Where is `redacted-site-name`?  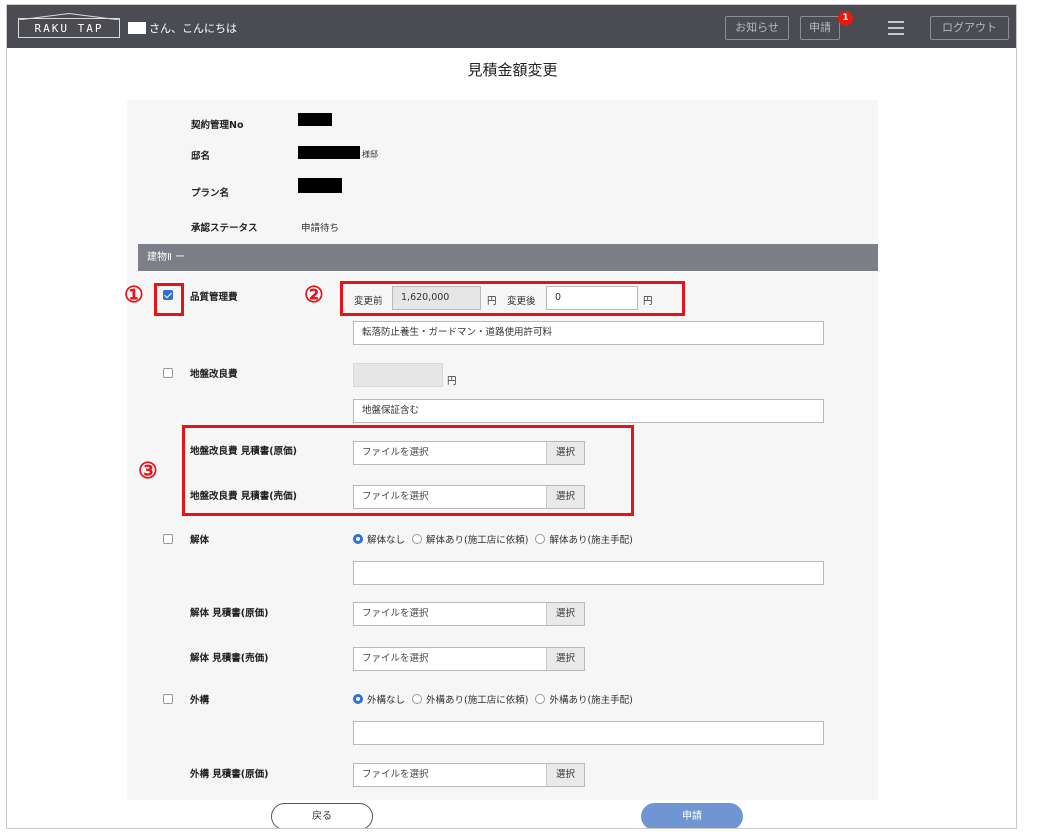
redacted-site-name is located at coordinates (329, 152).